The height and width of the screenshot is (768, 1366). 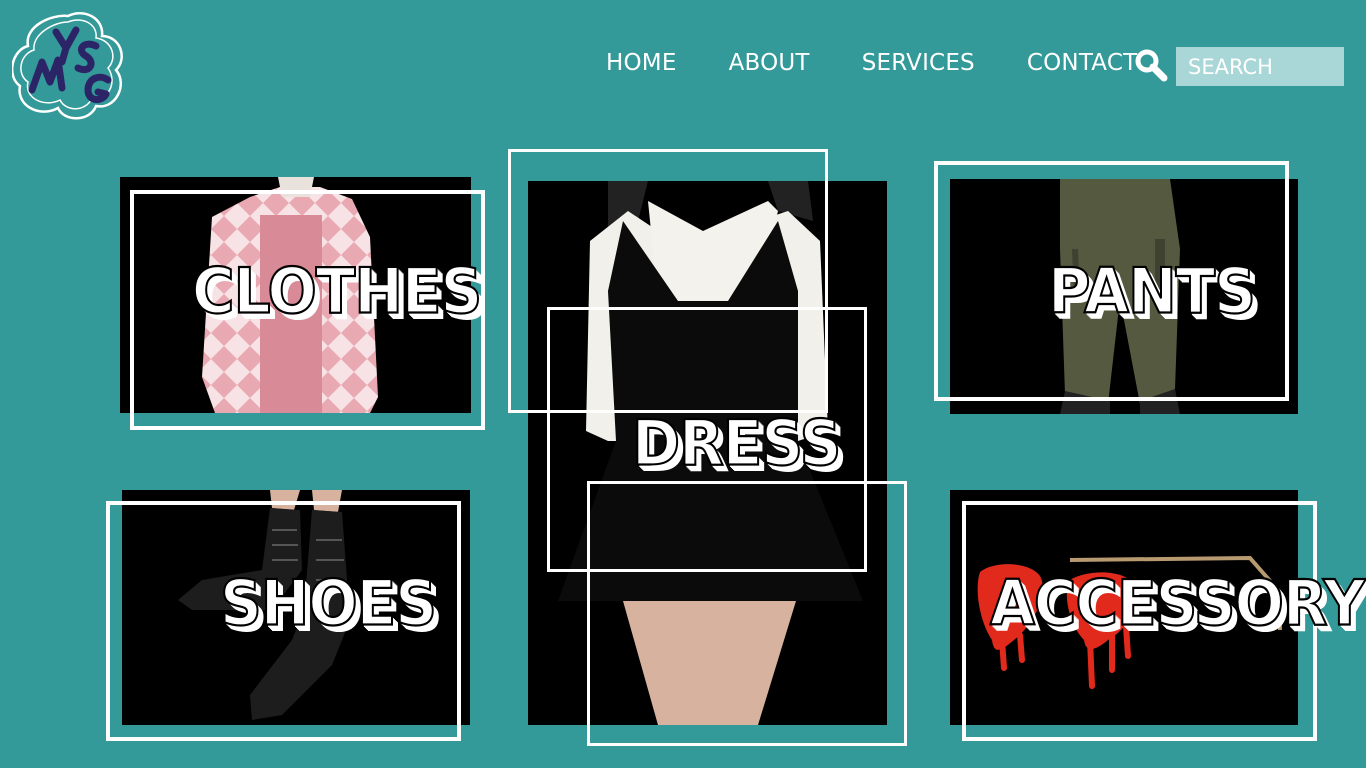 I want to click on main-nav: HOME ABOUT SERVICES CONTACT, so click(x=871, y=63).